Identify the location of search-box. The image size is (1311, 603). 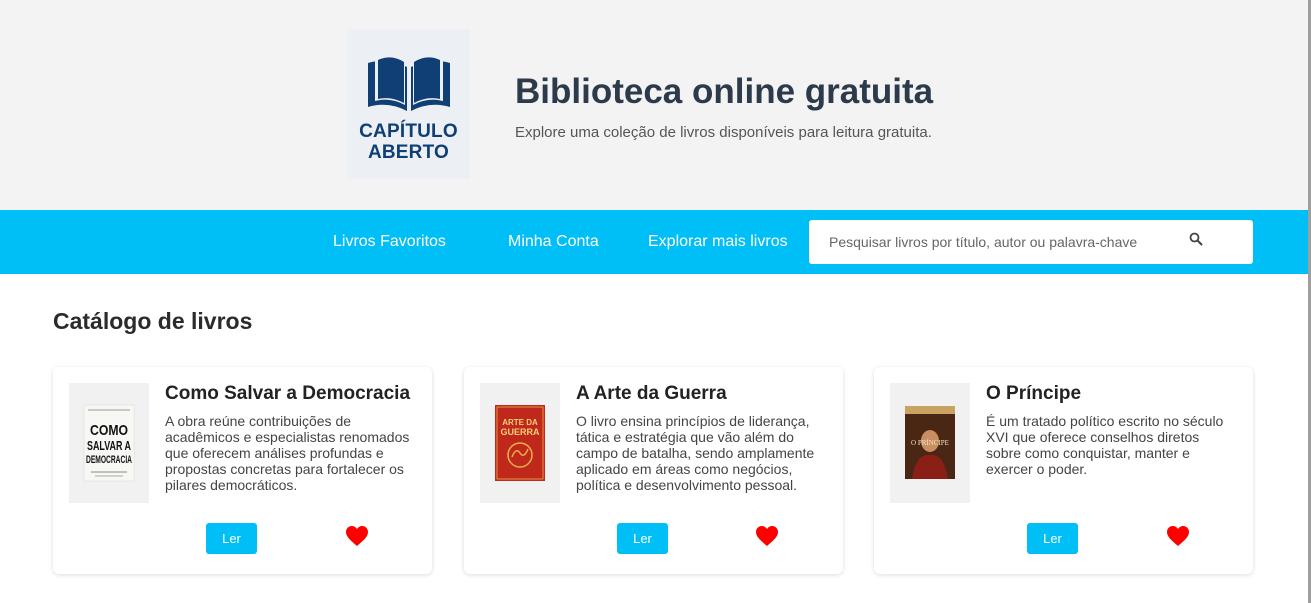
(1031, 242).